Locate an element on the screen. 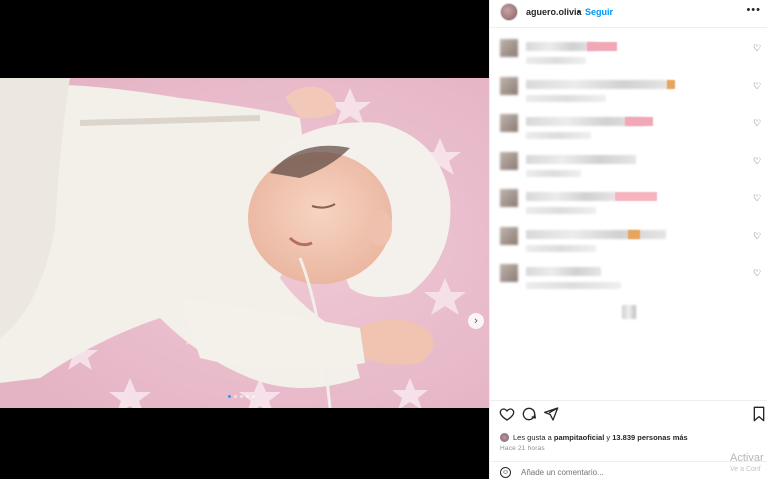 This screenshot has width=767, height=479. emoji-icon: ☺ is located at coordinates (505, 472).